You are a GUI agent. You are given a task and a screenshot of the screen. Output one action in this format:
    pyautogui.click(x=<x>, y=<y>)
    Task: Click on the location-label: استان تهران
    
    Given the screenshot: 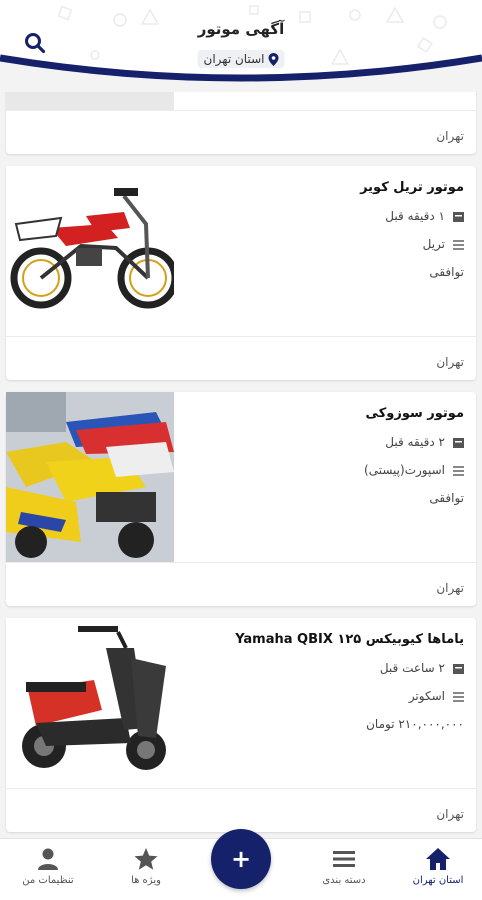 What is the action you would take?
    pyautogui.click(x=234, y=59)
    